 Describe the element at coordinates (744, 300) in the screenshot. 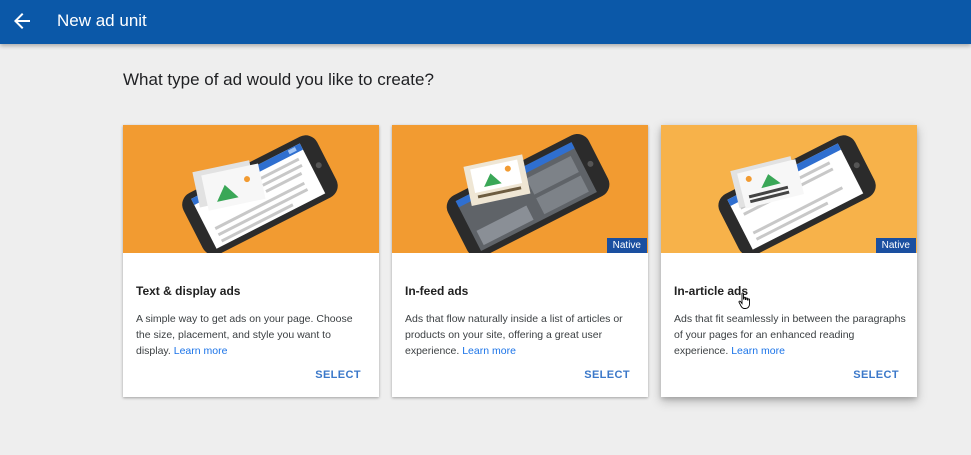

I see `hand-cursor-icon` at that location.